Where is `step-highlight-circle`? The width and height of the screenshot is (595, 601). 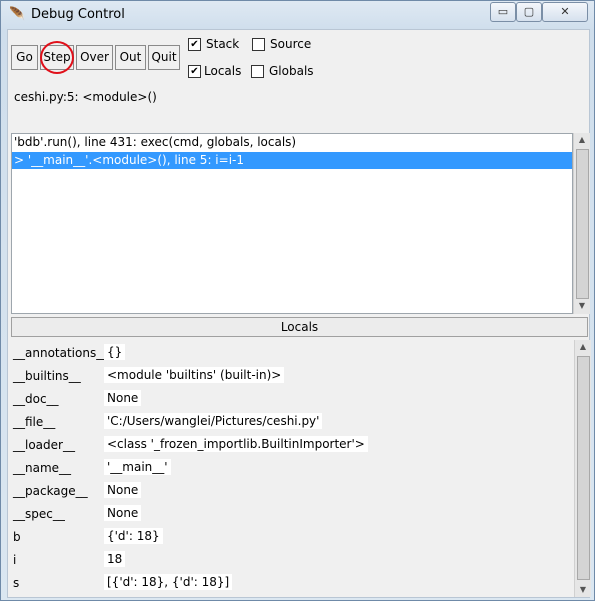
step-highlight-circle is located at coordinates (57, 57).